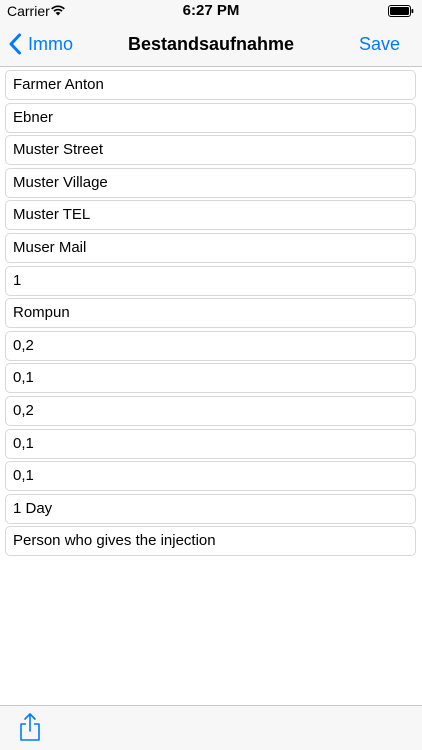 This screenshot has width=422, height=750. Describe the element at coordinates (379, 44) in the screenshot. I see `save-button: Save` at that location.